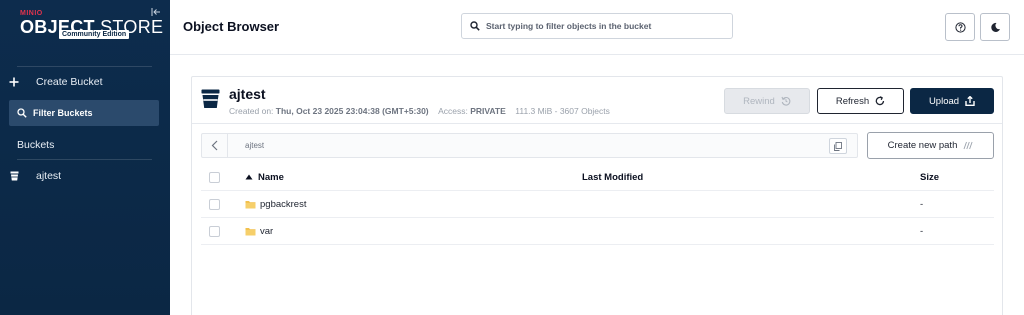 The width and height of the screenshot is (1024, 315). What do you see at coordinates (352, 111) in the screenshot?
I see `created-value: Thu, Oct 23 2025 23:04:38 (GMT+5:30)` at bounding box center [352, 111].